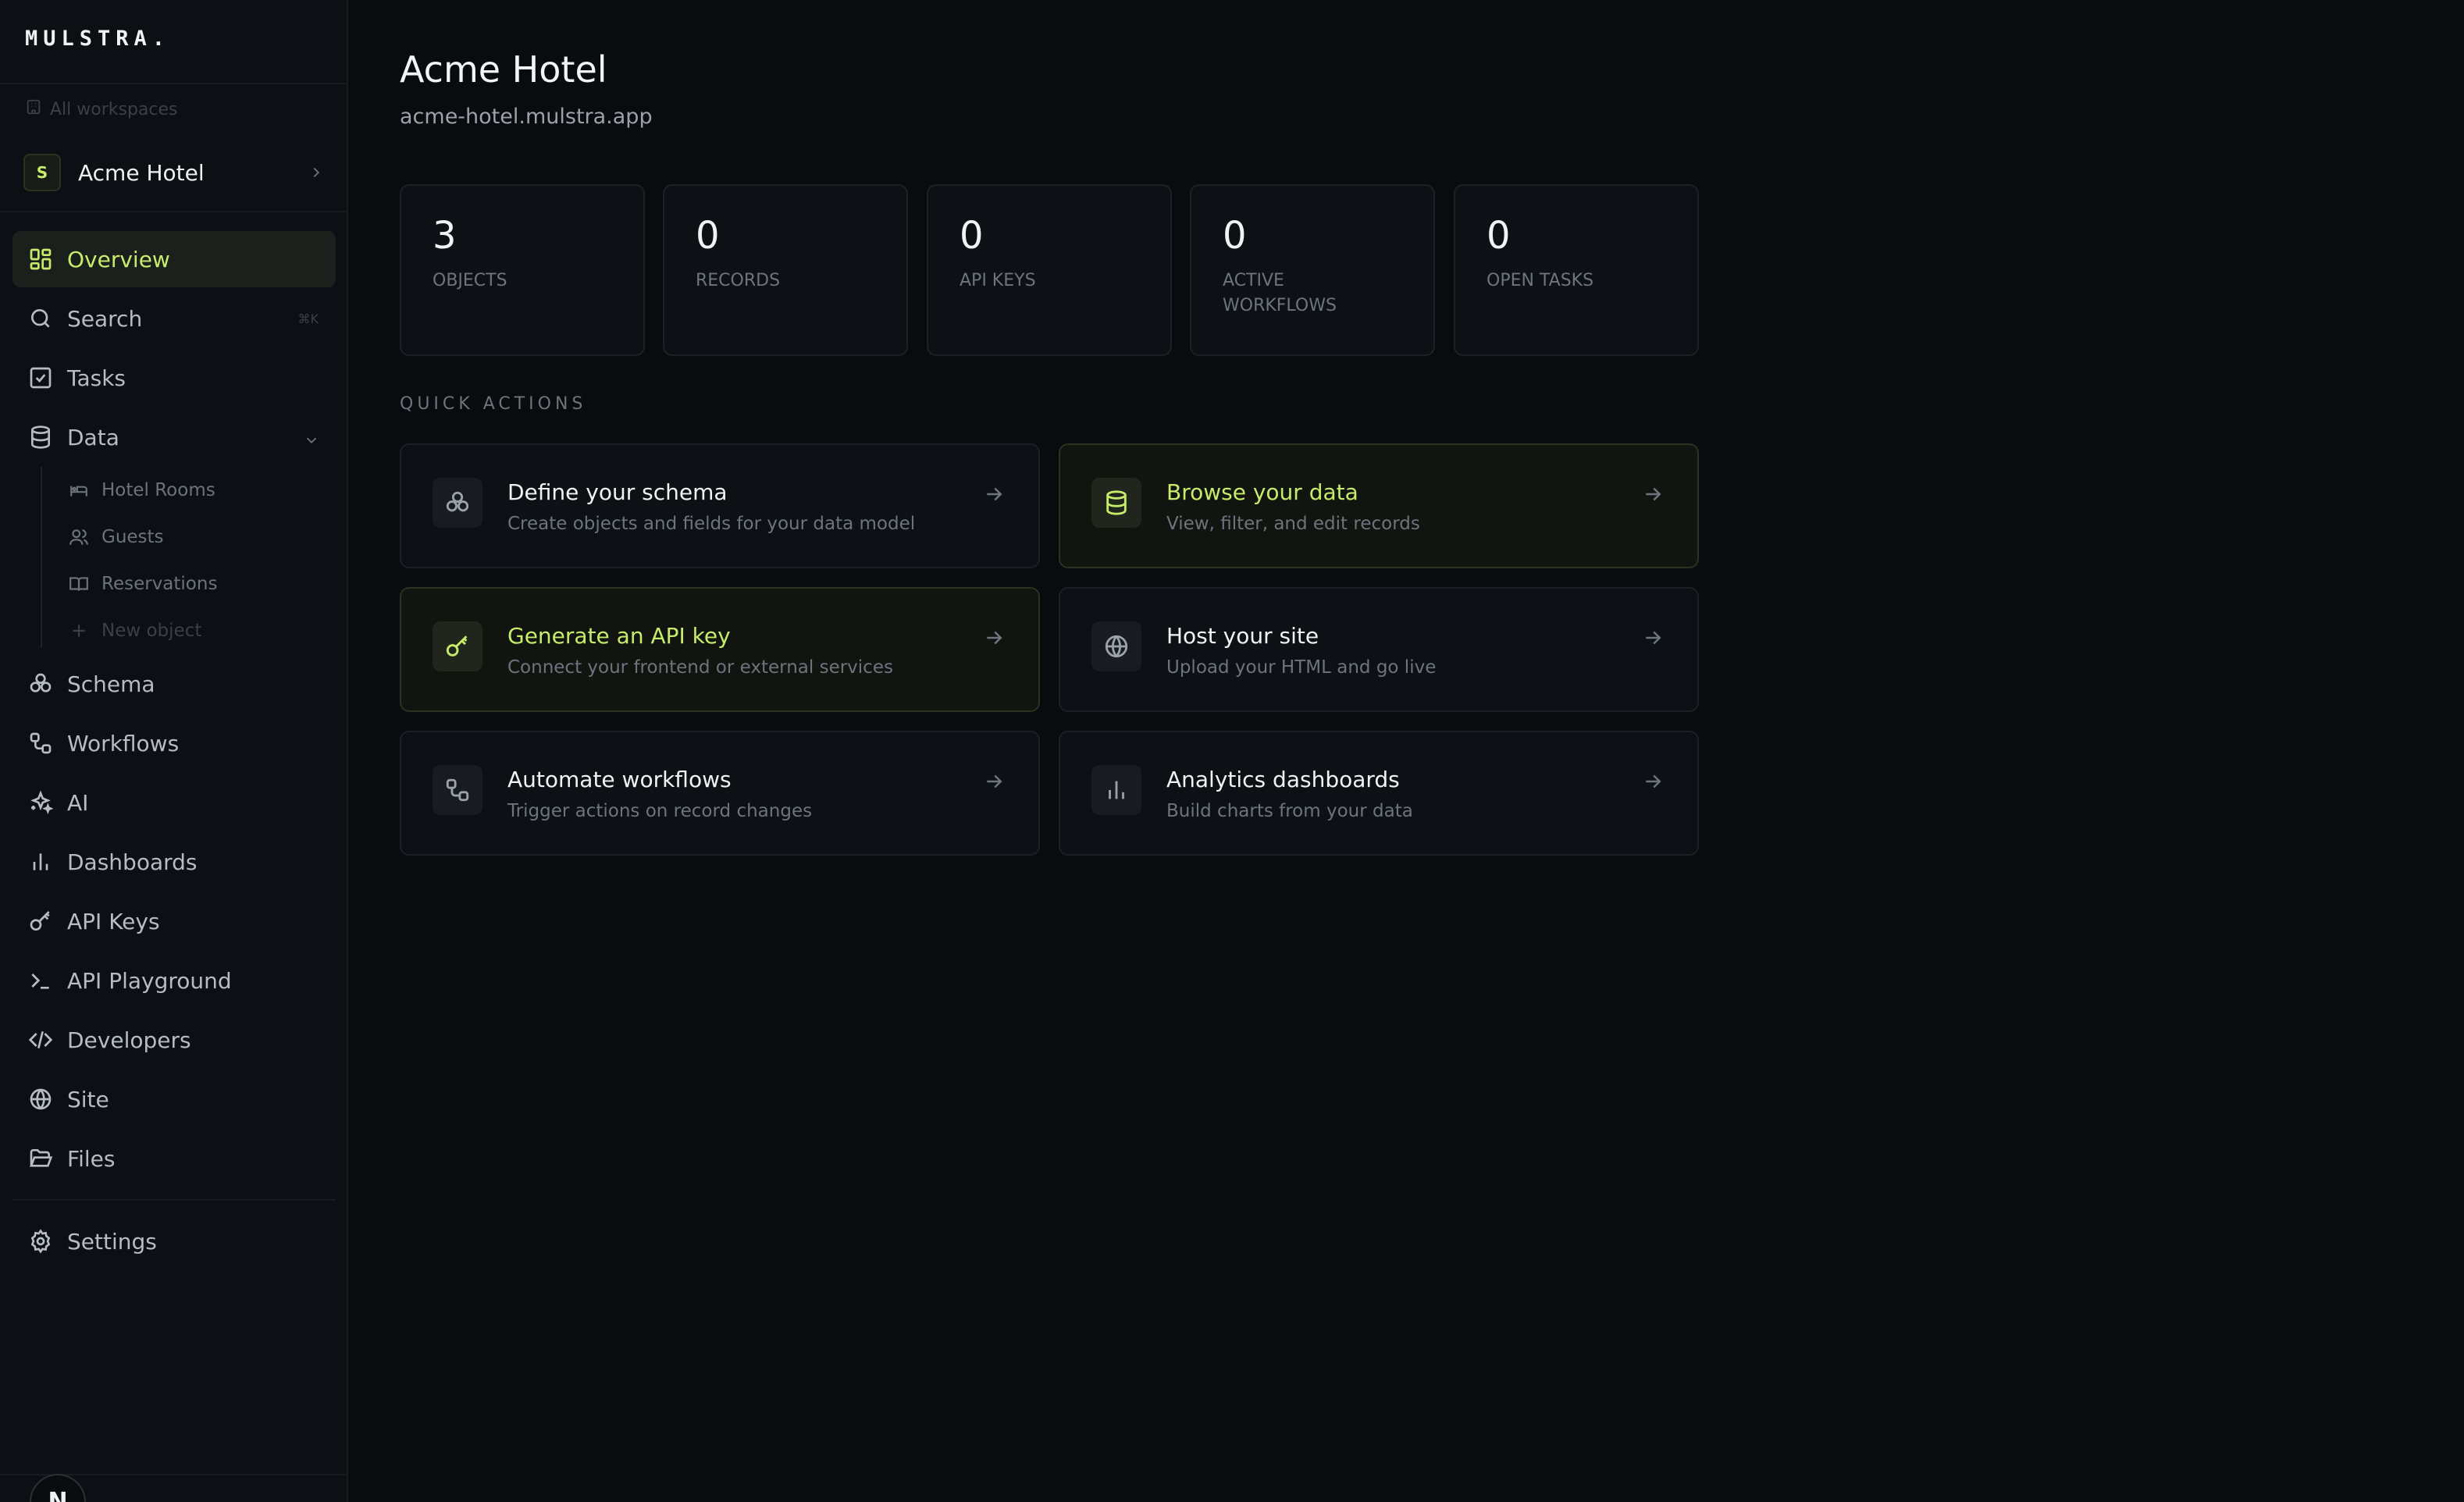  I want to click on stat-label: OBJECTS, so click(470, 280).